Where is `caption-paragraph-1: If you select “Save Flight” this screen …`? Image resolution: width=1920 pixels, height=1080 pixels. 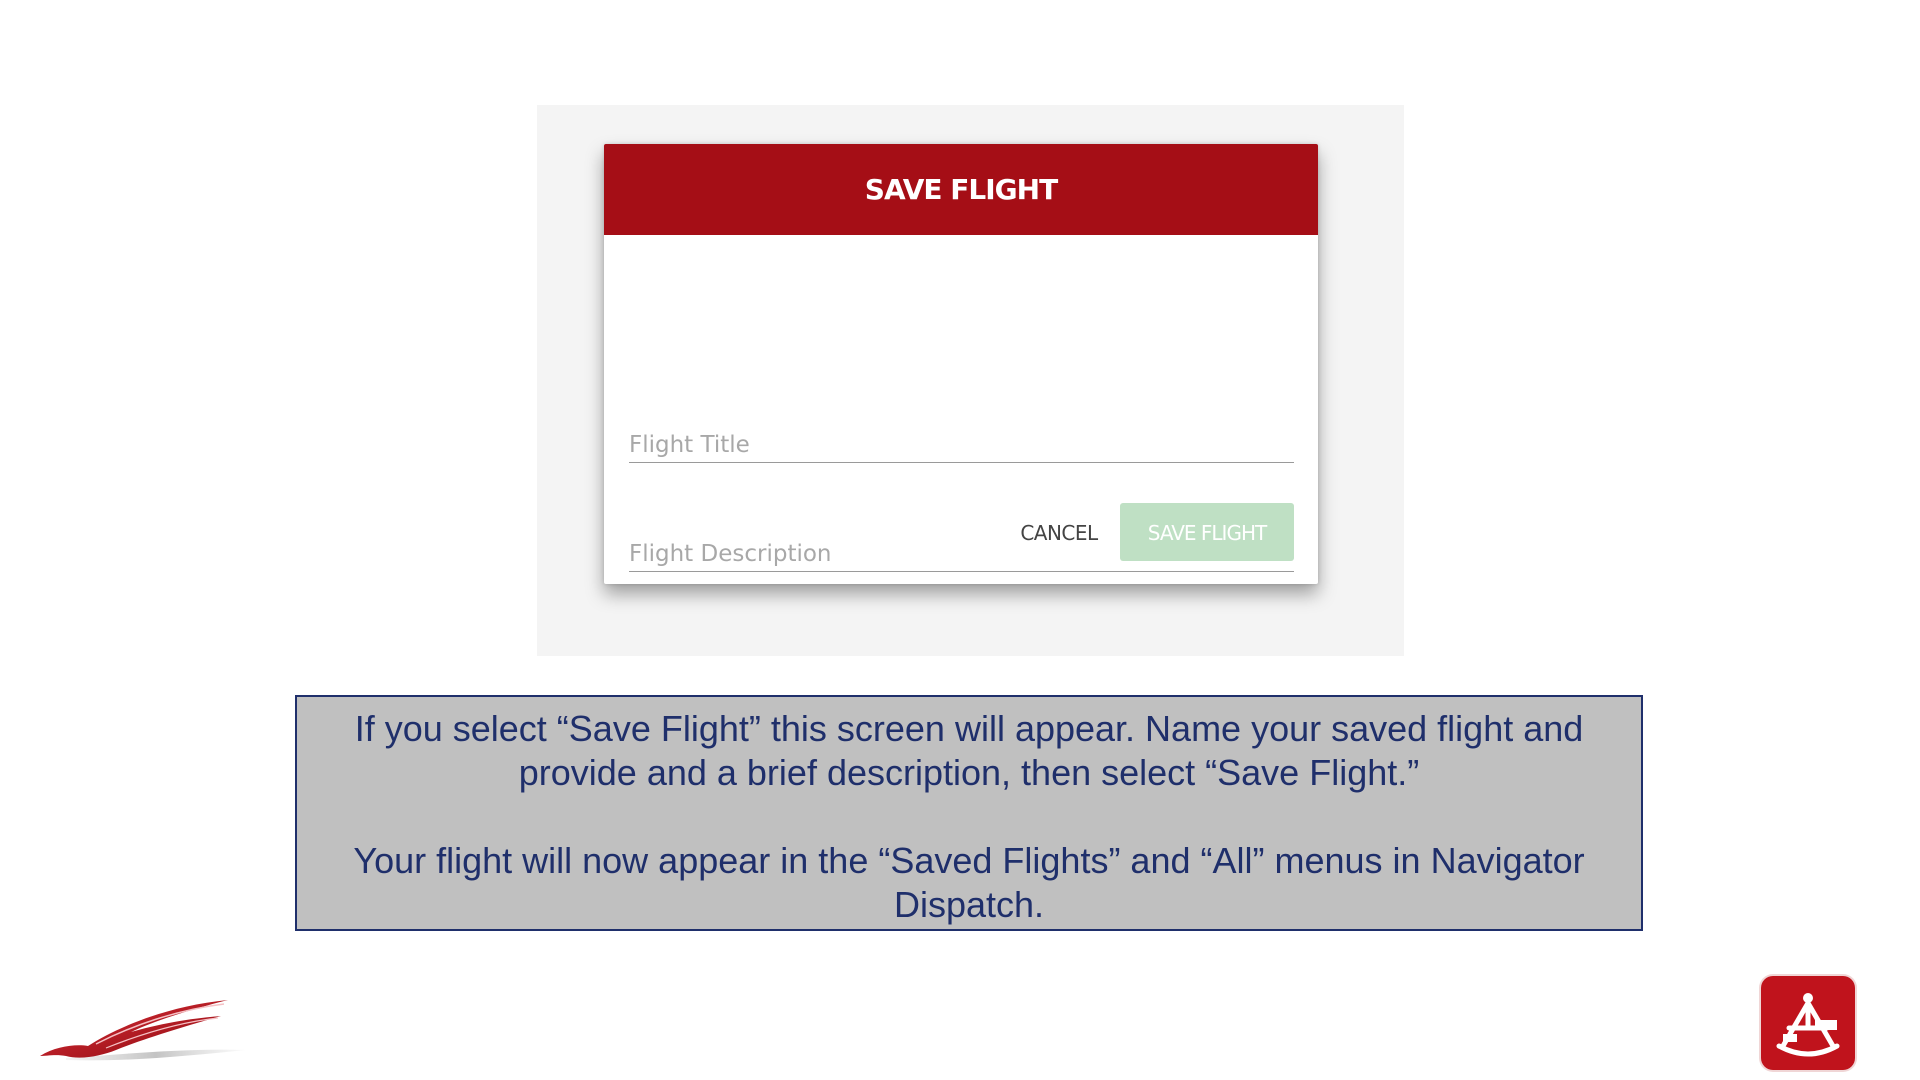
caption-paragraph-1: If you select “Save Flight” this screen … is located at coordinates (969, 750).